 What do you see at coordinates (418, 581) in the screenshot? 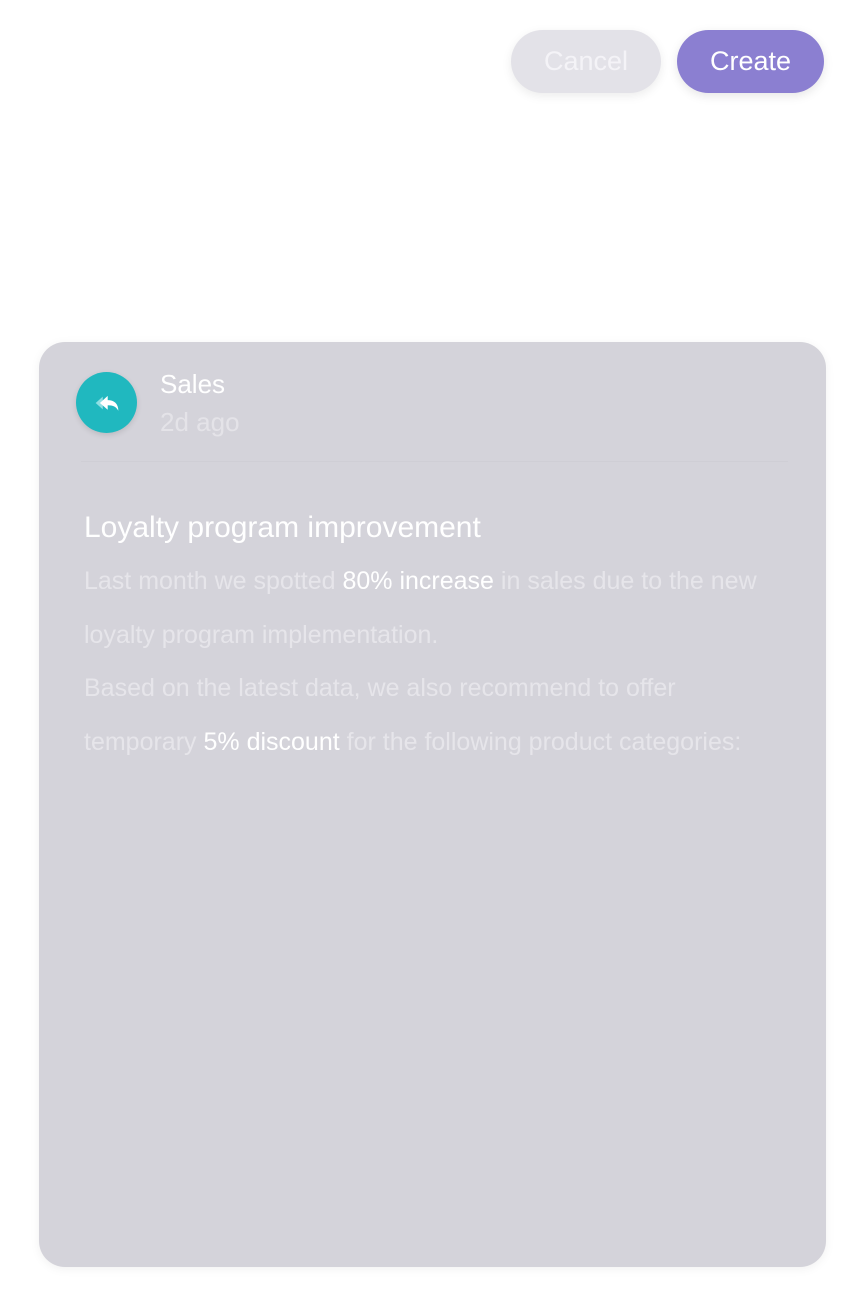
I see `highlight-increase: 80% increase` at bounding box center [418, 581].